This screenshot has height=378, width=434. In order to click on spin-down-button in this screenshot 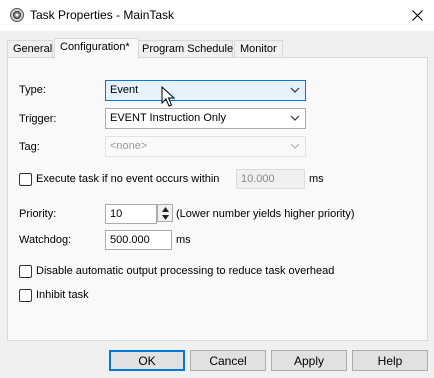, I will do `click(165, 217)`.